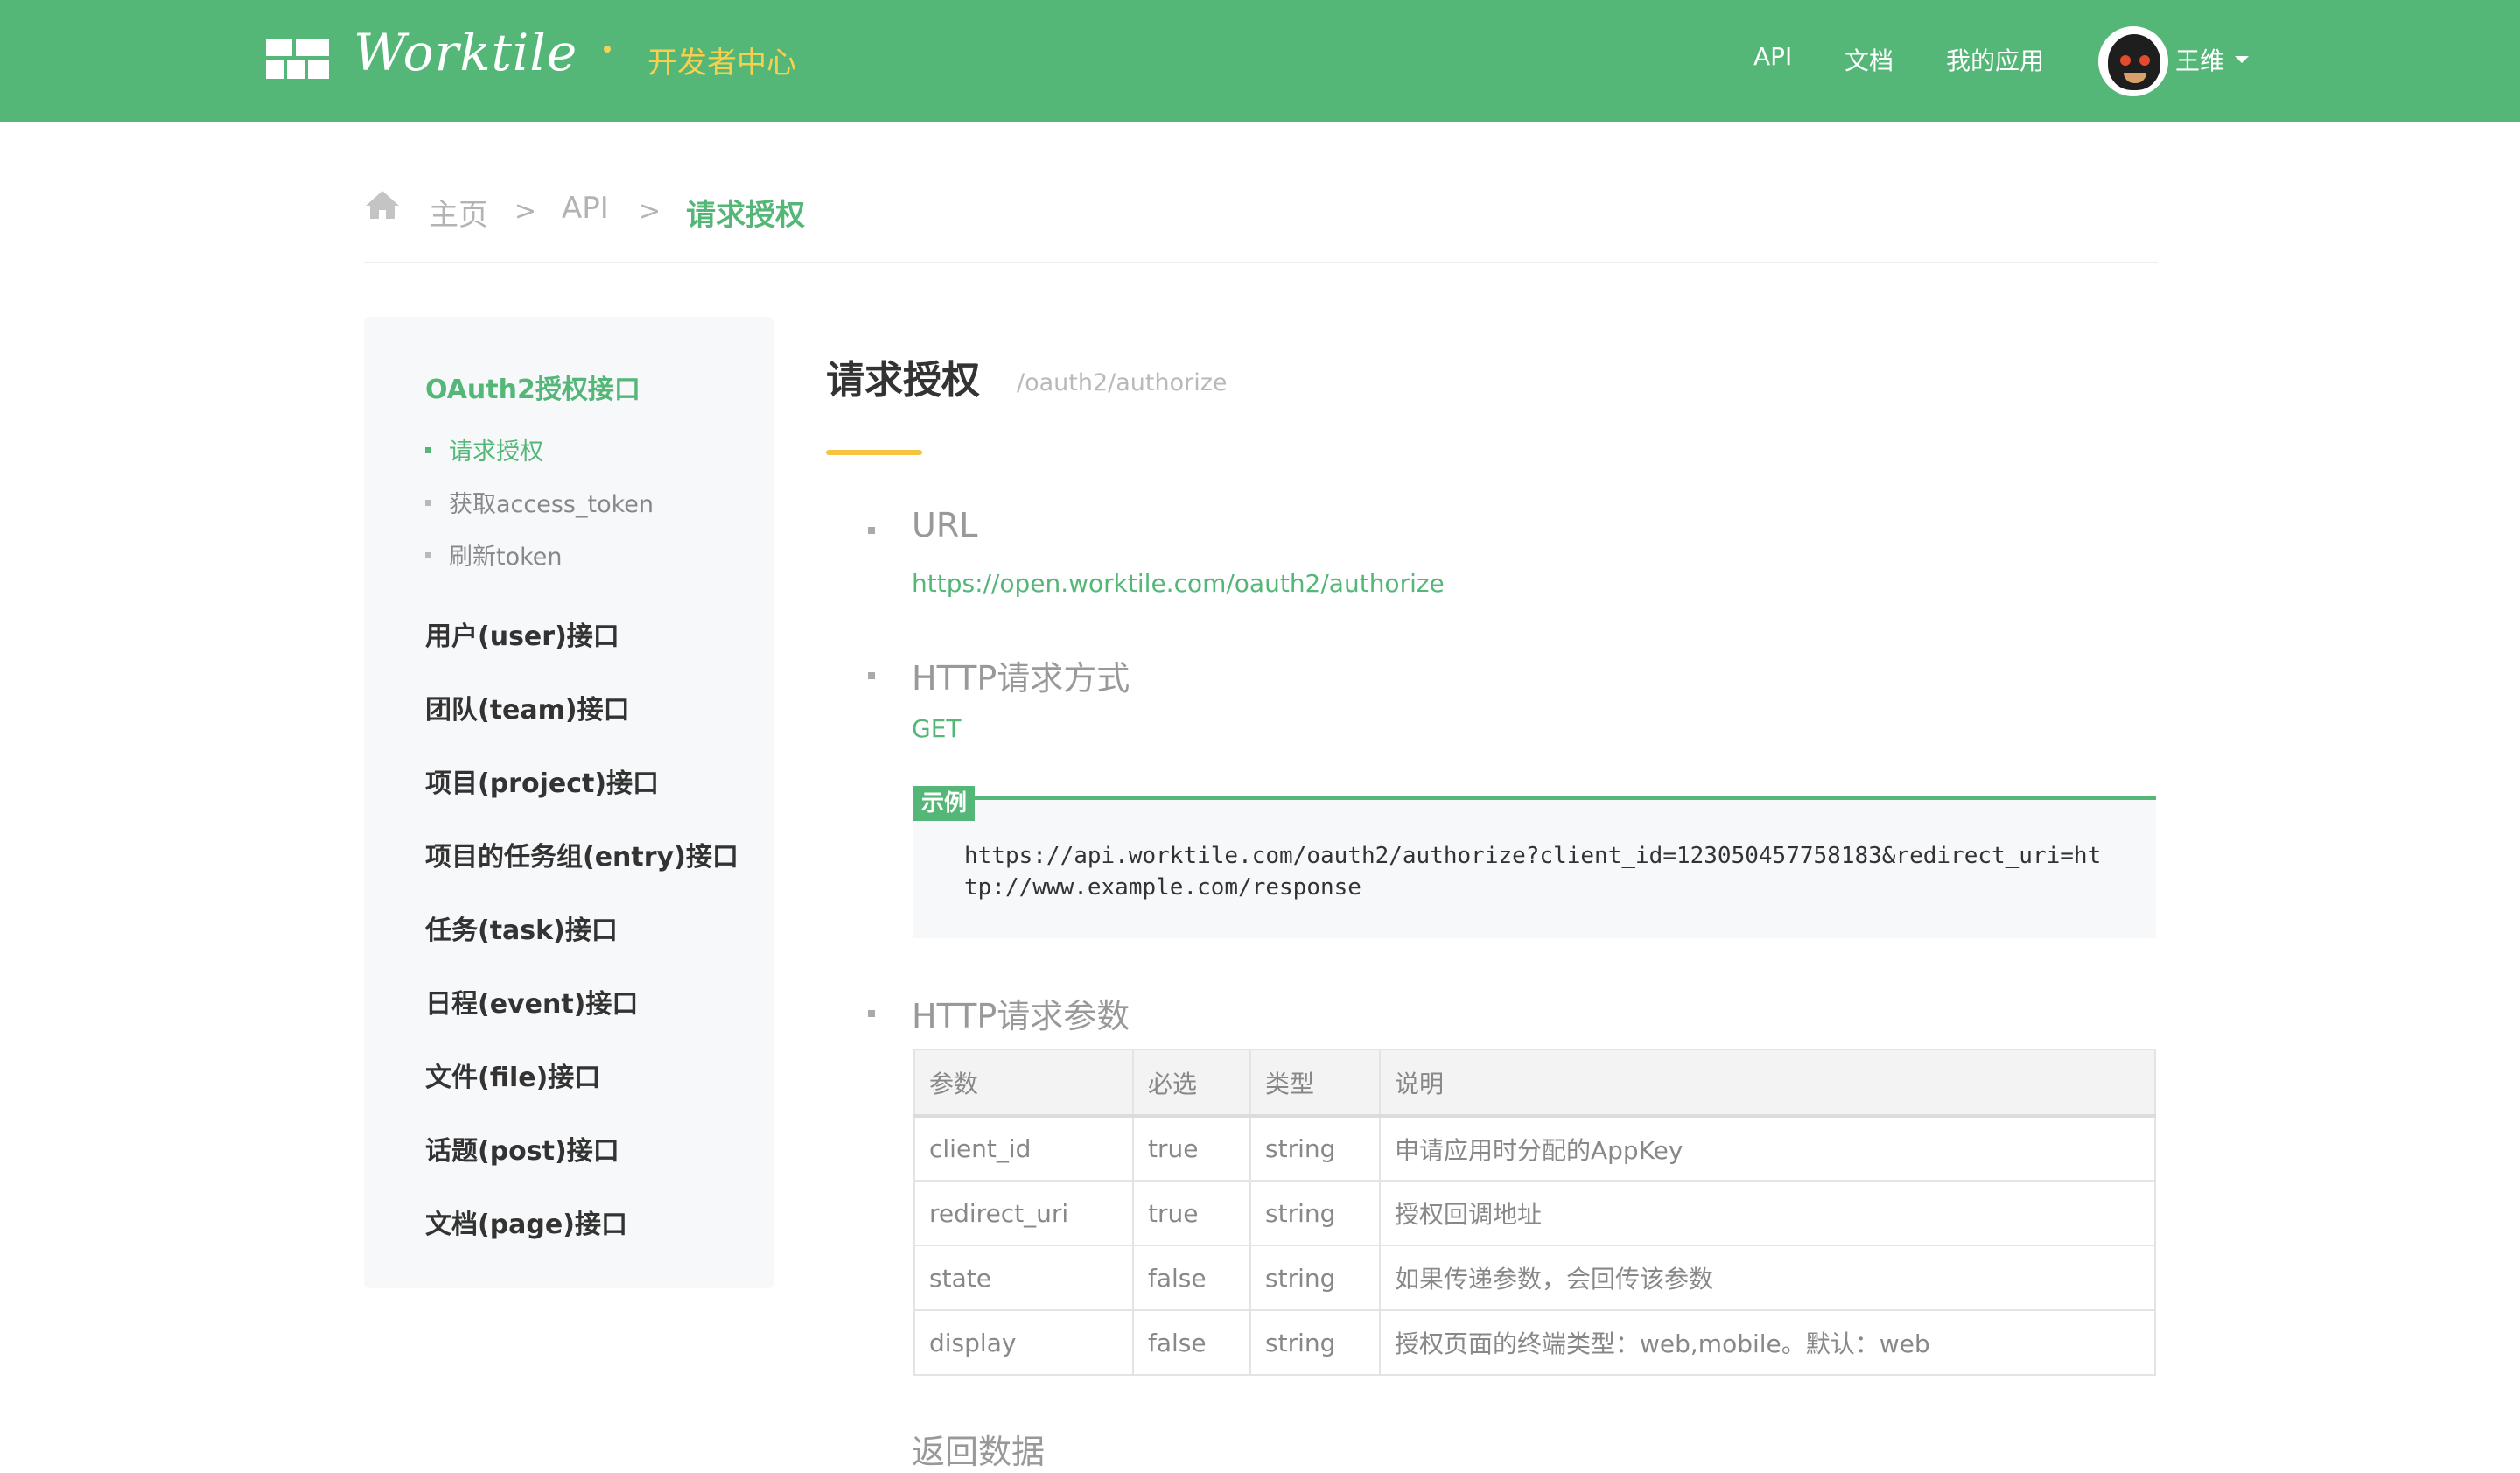 The height and width of the screenshot is (1473, 2520). What do you see at coordinates (2133, 61) in the screenshot?
I see `user-avatar` at bounding box center [2133, 61].